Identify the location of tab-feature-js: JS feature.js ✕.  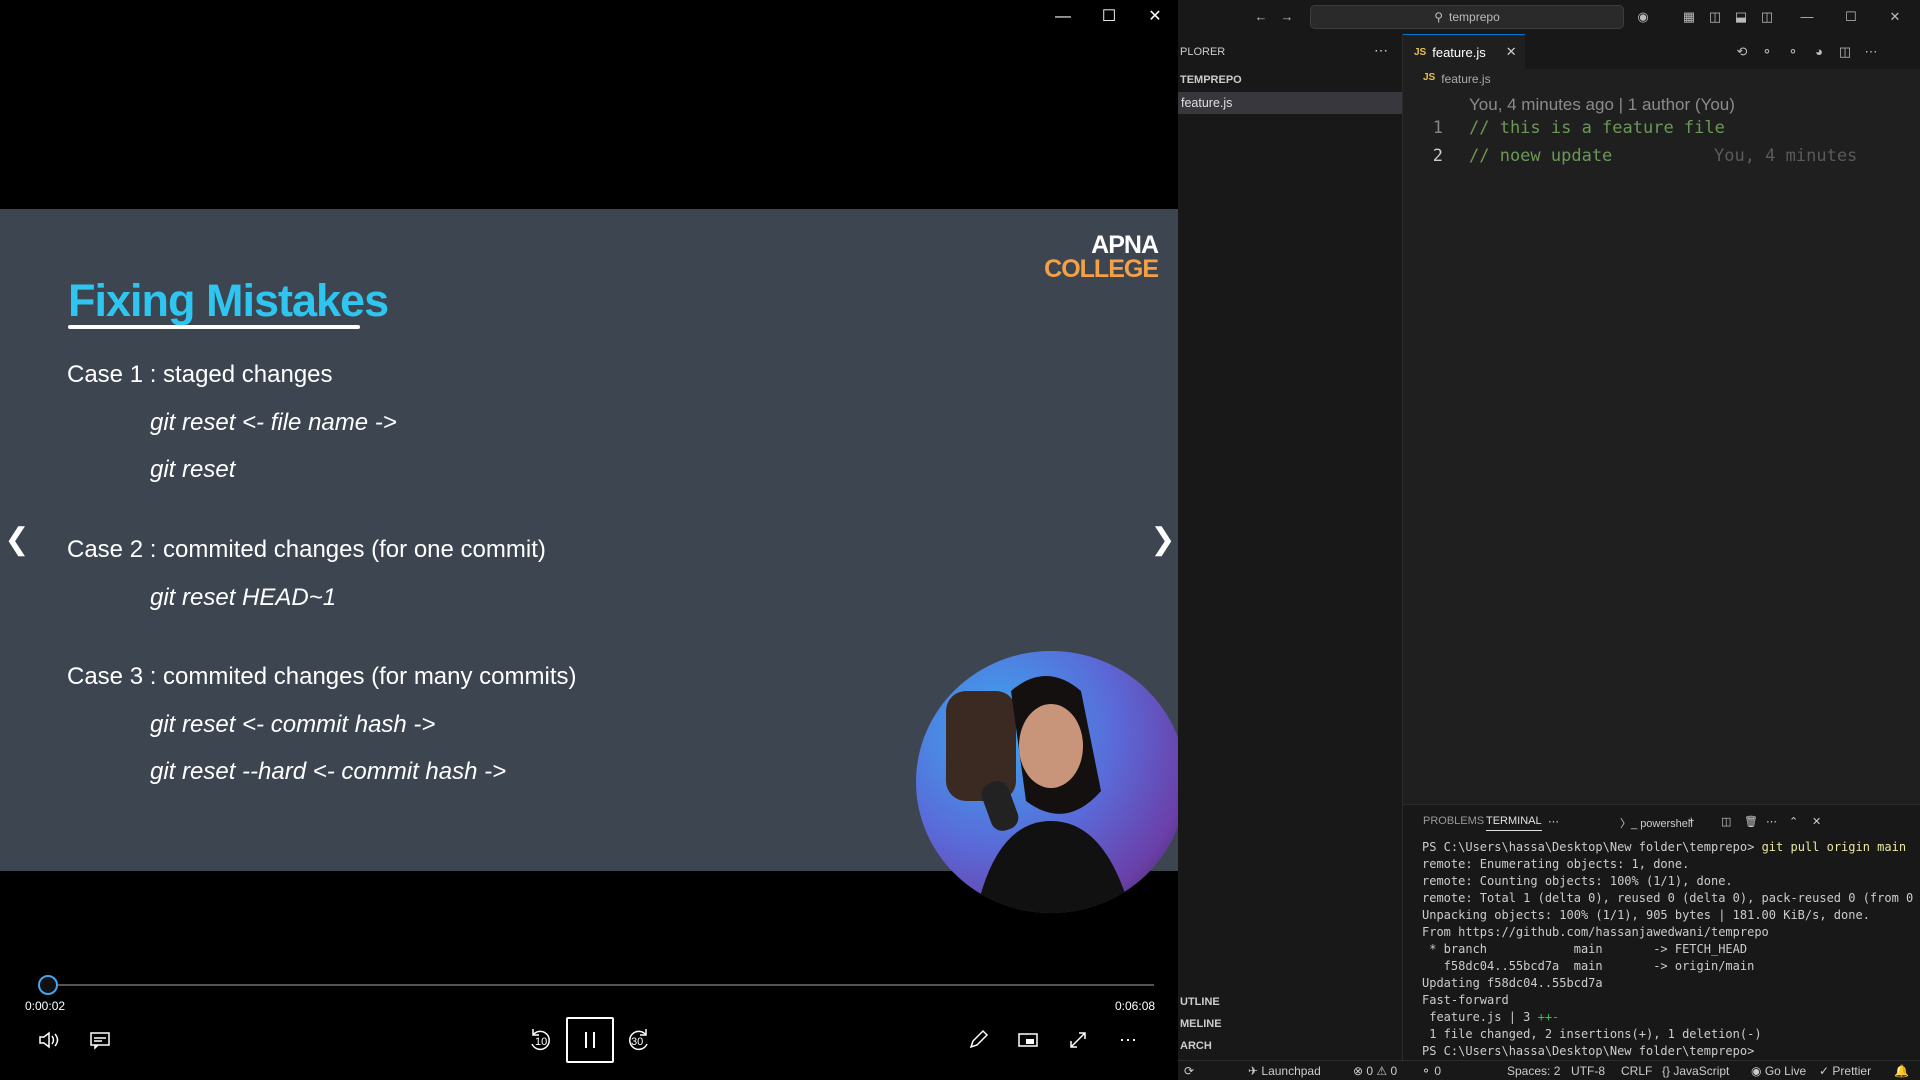
(1464, 51).